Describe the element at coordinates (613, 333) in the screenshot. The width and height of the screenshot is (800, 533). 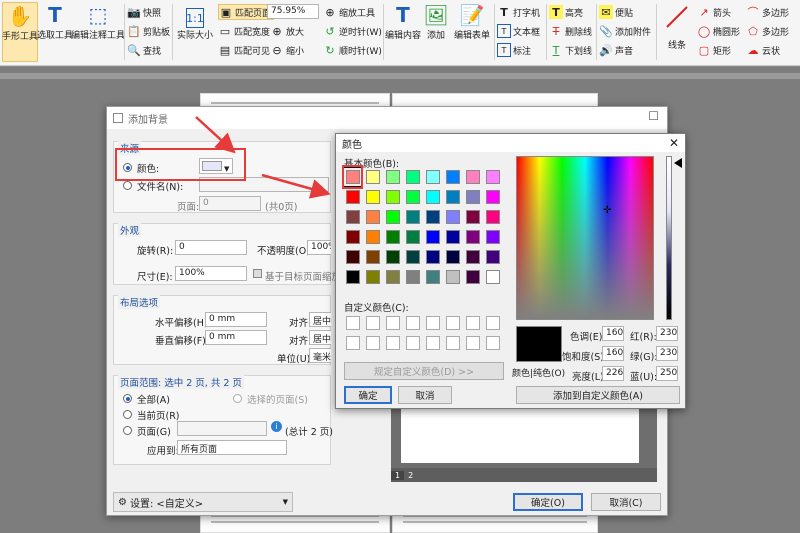
I see `hue-input: 160` at that location.